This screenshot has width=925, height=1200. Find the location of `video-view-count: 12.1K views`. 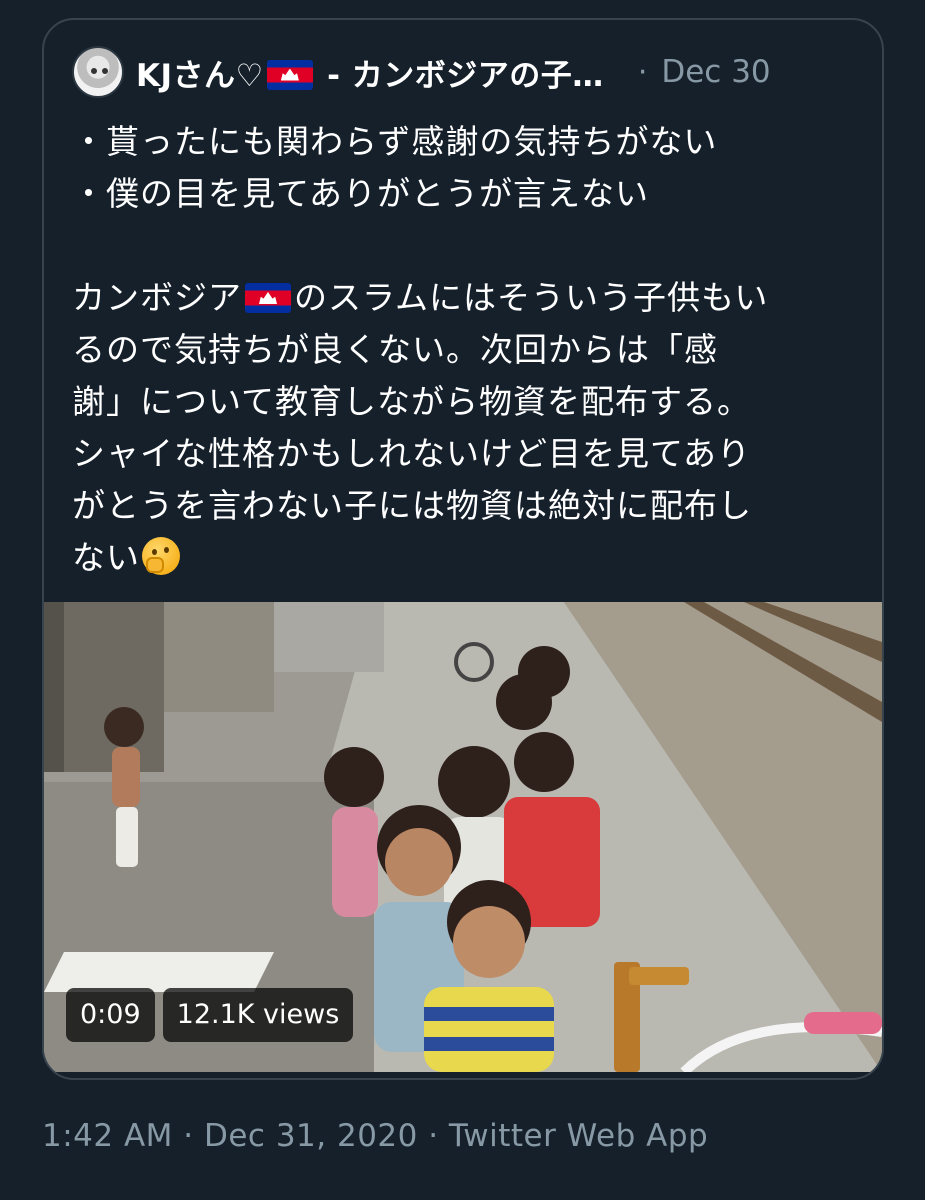

video-view-count: 12.1K views is located at coordinates (258, 1015).